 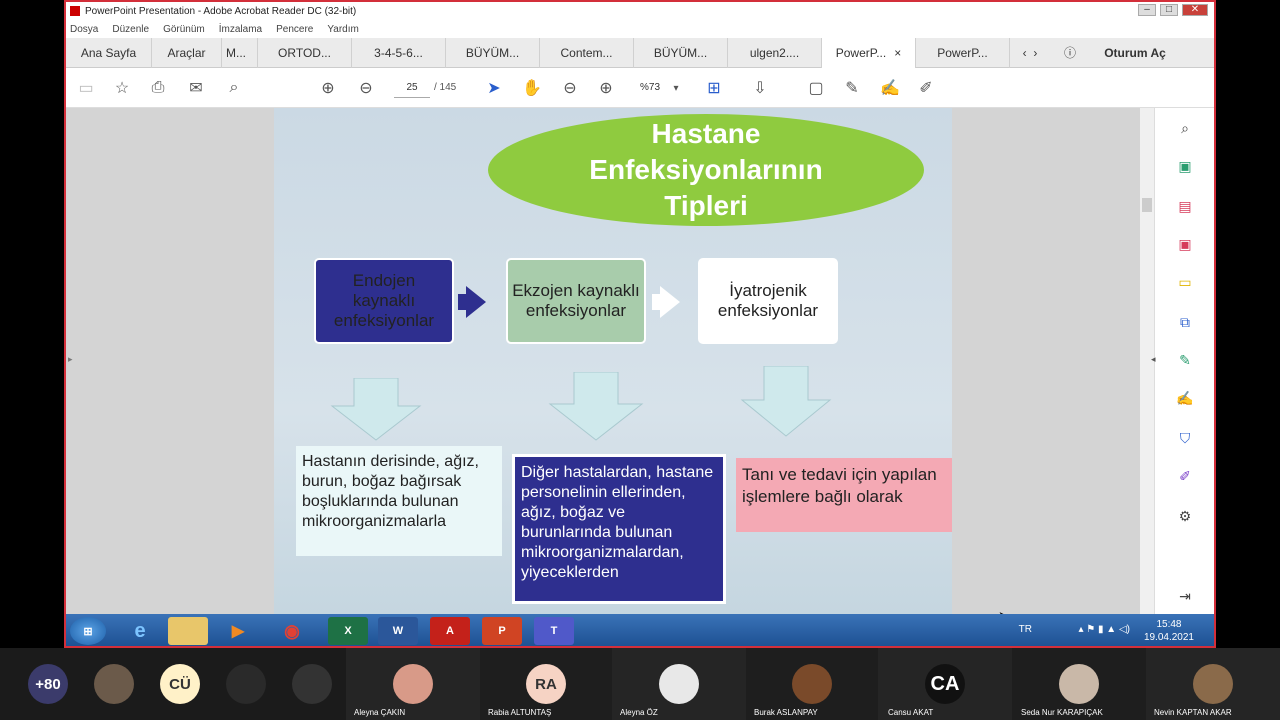 I want to click on language-indicator: TR, so click(x=1025, y=629).